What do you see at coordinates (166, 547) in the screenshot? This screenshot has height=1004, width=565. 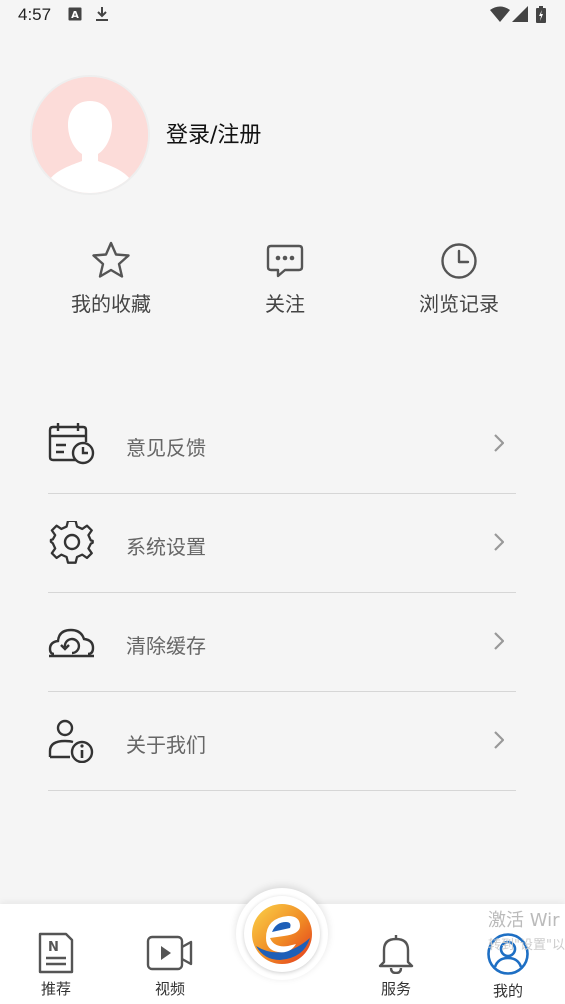 I see `menu-item-label: 系统设置` at bounding box center [166, 547].